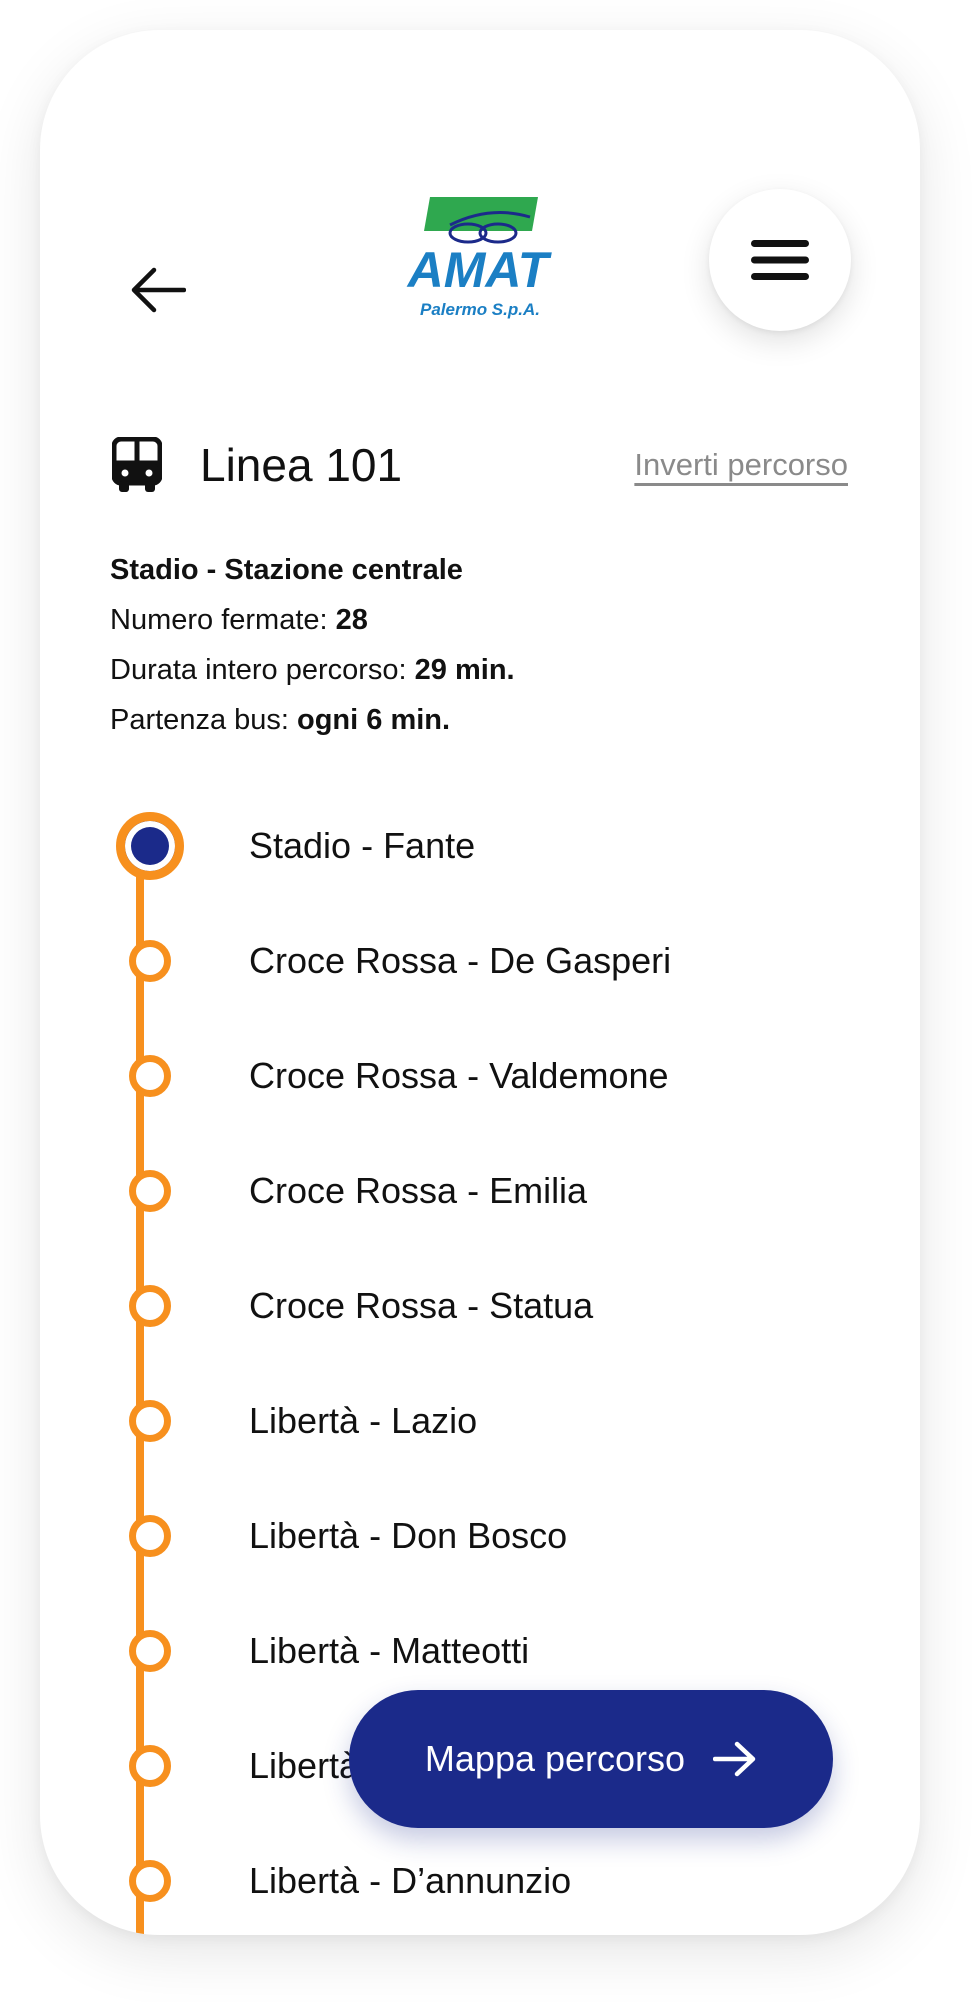  What do you see at coordinates (421, 1305) in the screenshot?
I see `stop-name: Croce Rossa - Statua` at bounding box center [421, 1305].